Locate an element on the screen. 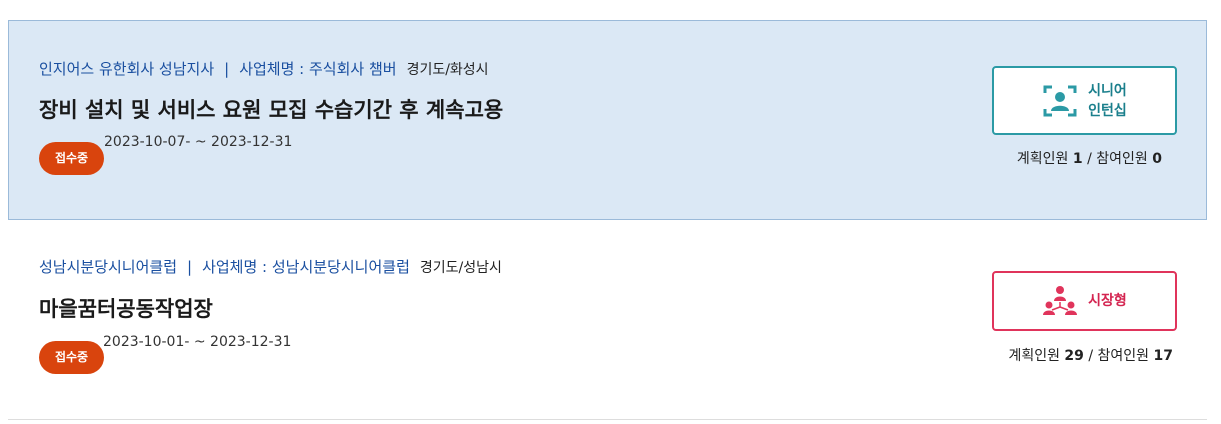 The image size is (1221, 424). business-name: 사업체명 : 주식회사 챔버 is located at coordinates (317, 69).